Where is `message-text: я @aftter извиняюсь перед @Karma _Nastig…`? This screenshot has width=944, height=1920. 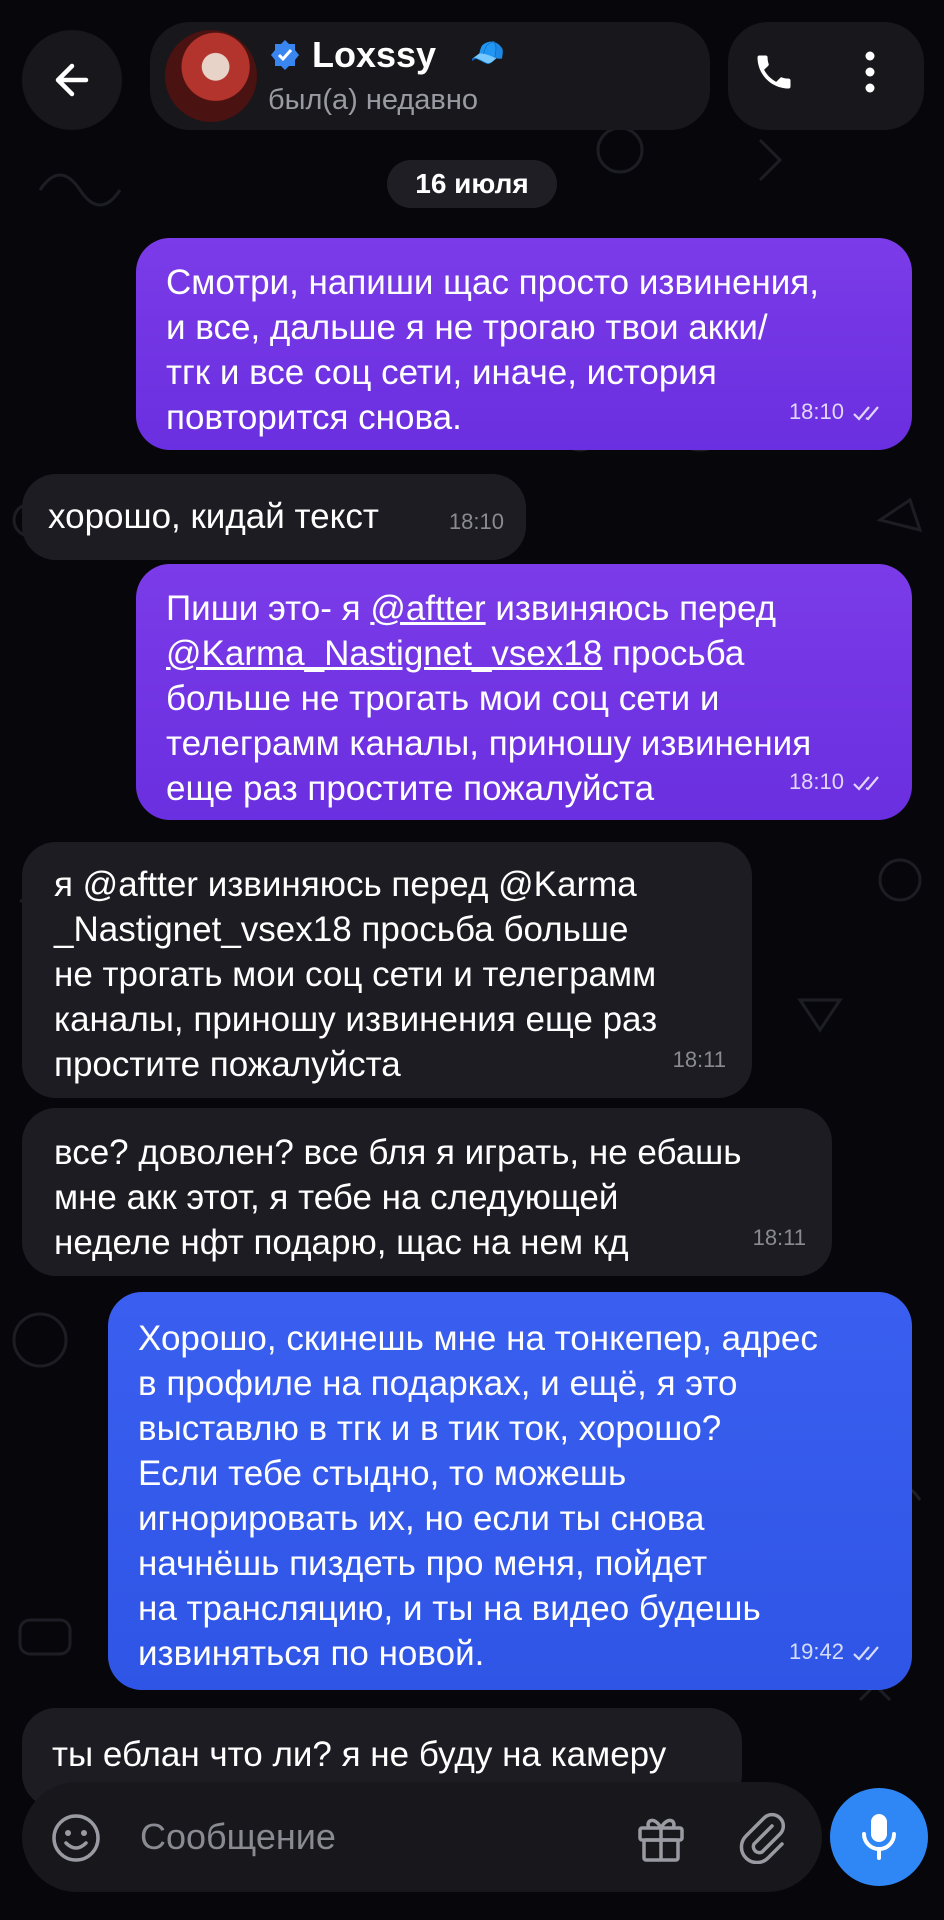
message-text: я @aftter извиняюсь перед @Karma _Nastig… is located at coordinates (356, 974).